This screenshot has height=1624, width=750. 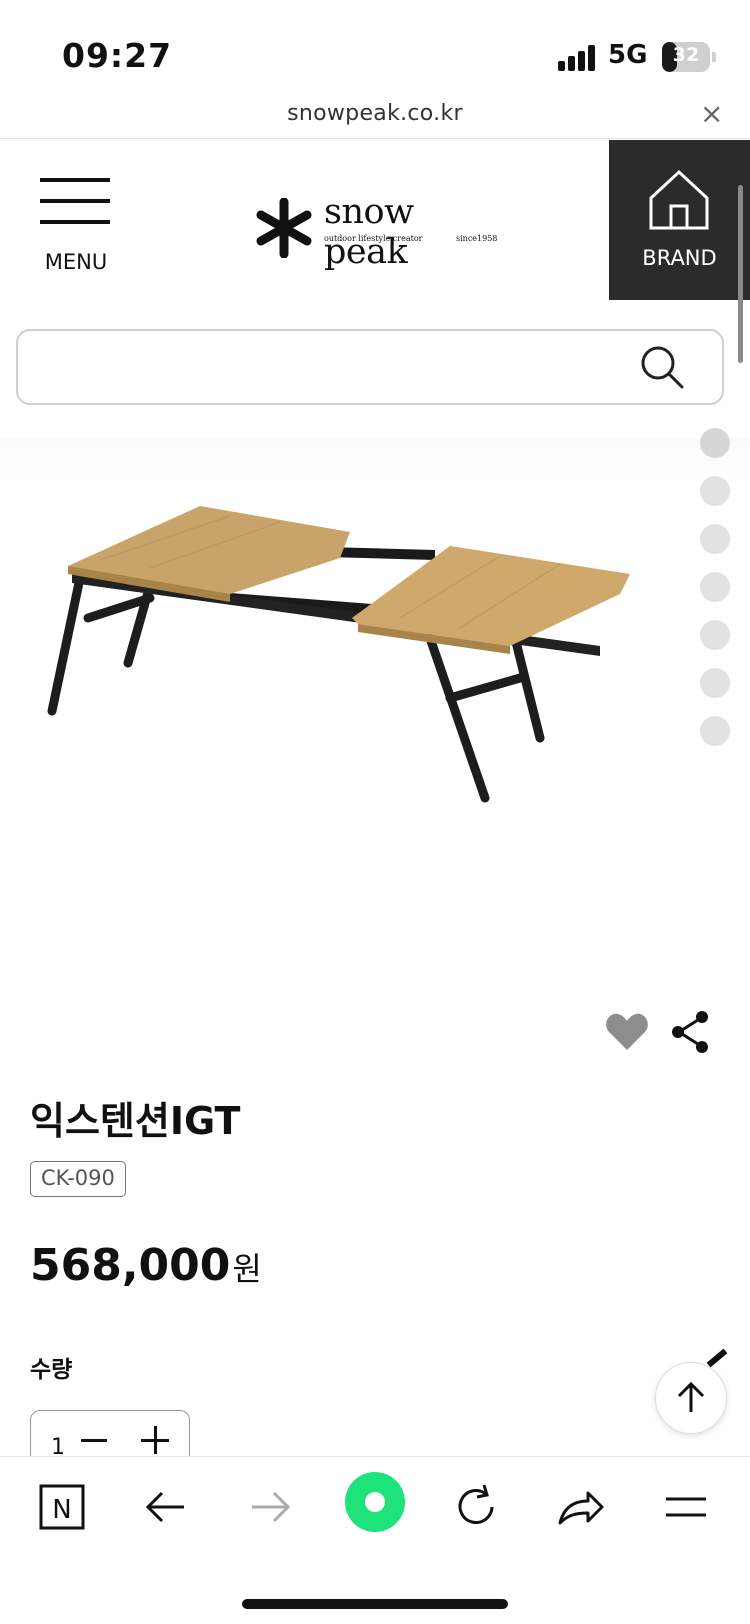 I want to click on brand-label: BRAND, so click(x=679, y=258).